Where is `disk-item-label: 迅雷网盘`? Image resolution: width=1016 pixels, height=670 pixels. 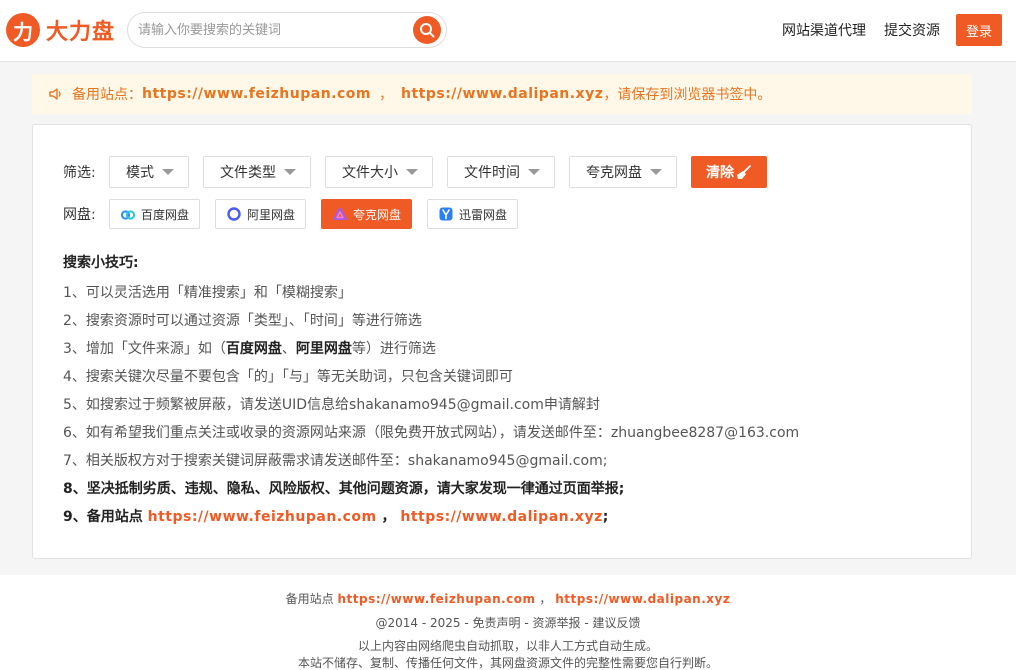
disk-item-label: 迅雷网盘 is located at coordinates (483, 214).